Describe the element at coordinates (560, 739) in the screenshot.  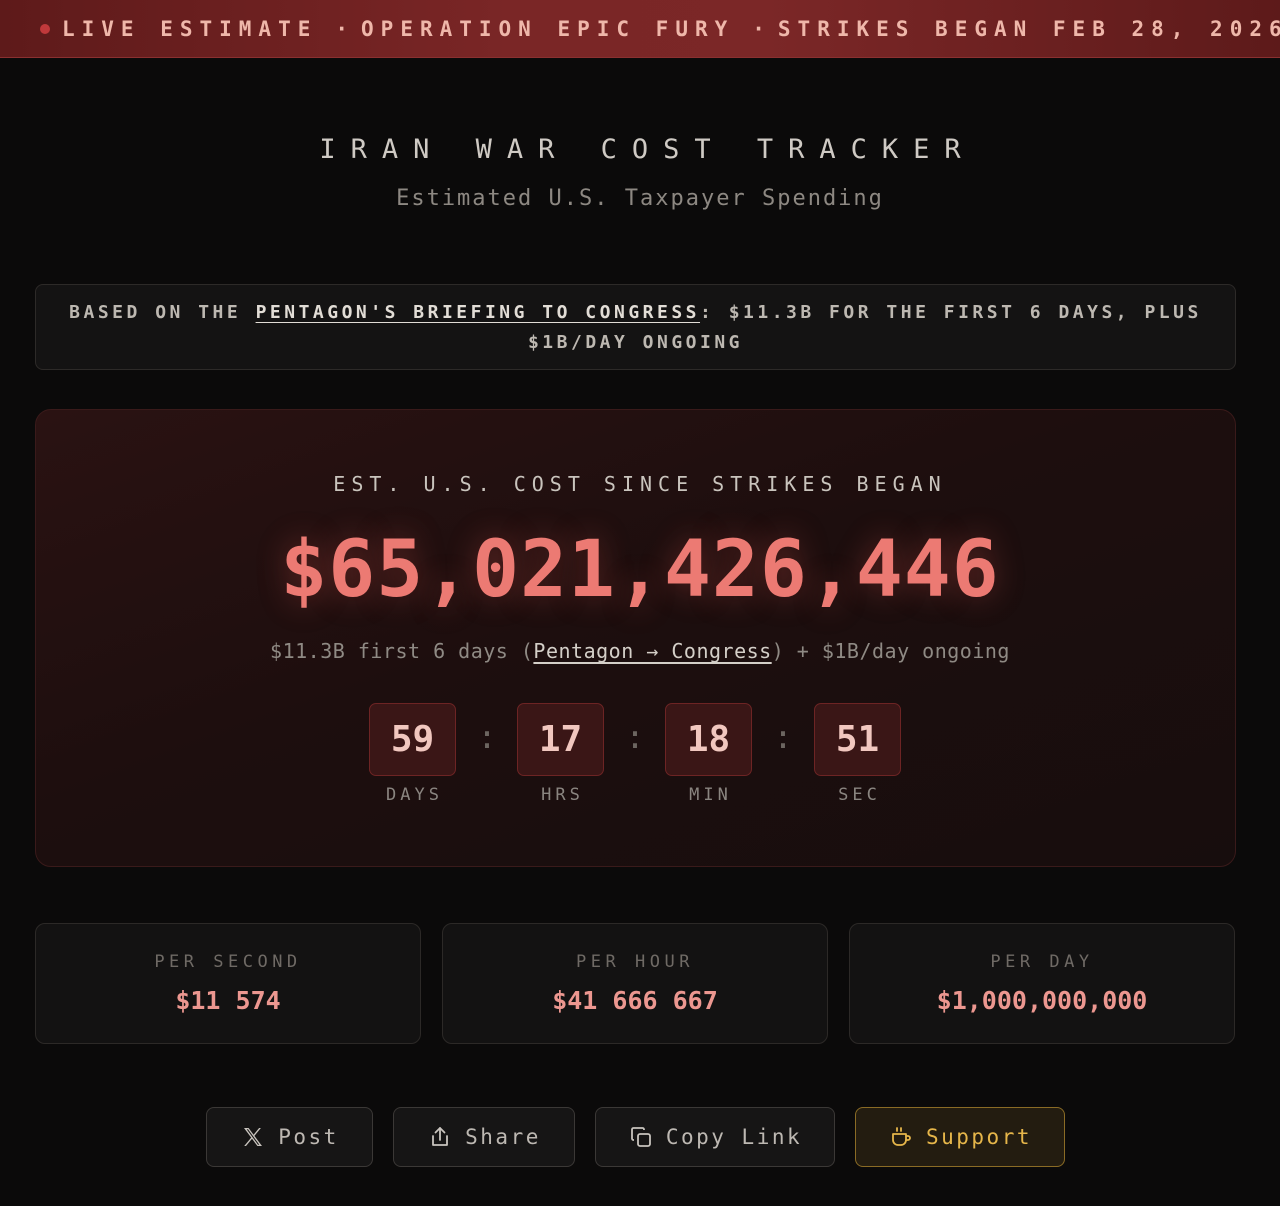
I see `timer-hours: 17` at that location.